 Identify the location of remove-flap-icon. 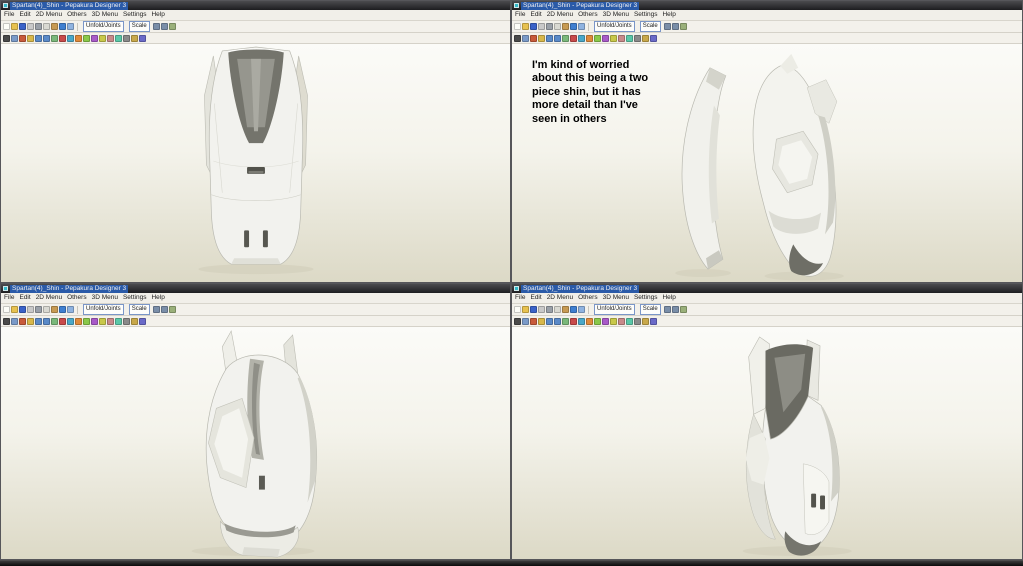
(110, 321).